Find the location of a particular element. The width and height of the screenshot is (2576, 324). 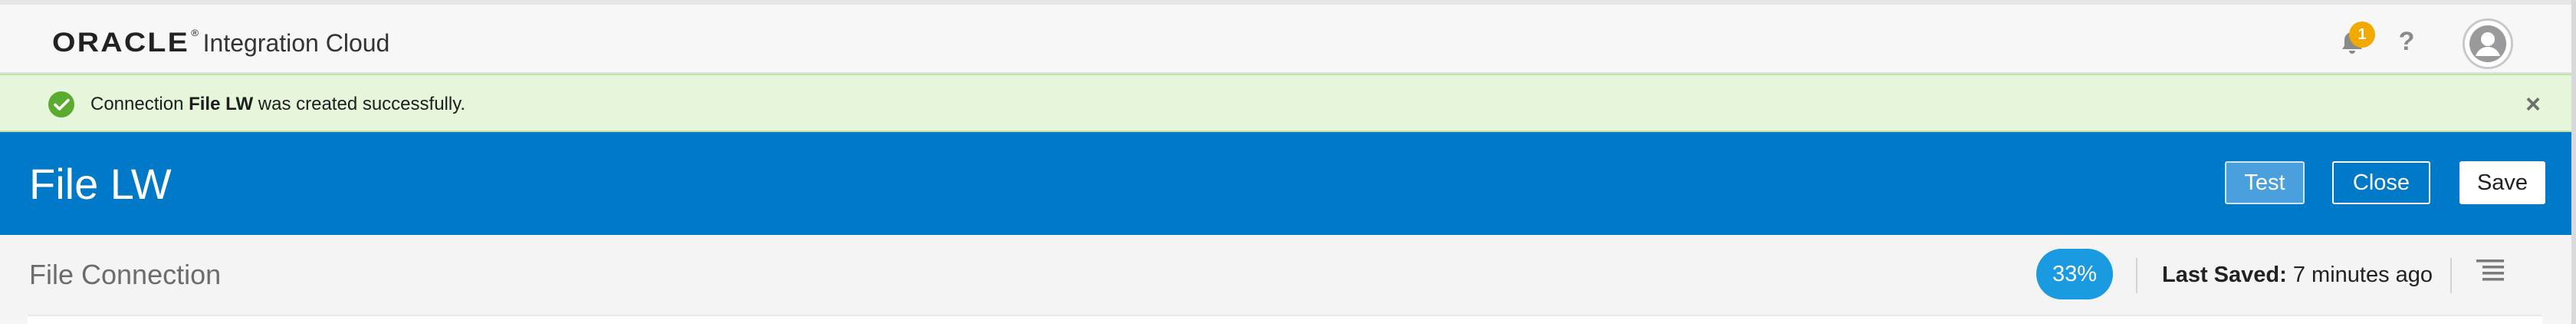

check-circle-icon is located at coordinates (62, 104).